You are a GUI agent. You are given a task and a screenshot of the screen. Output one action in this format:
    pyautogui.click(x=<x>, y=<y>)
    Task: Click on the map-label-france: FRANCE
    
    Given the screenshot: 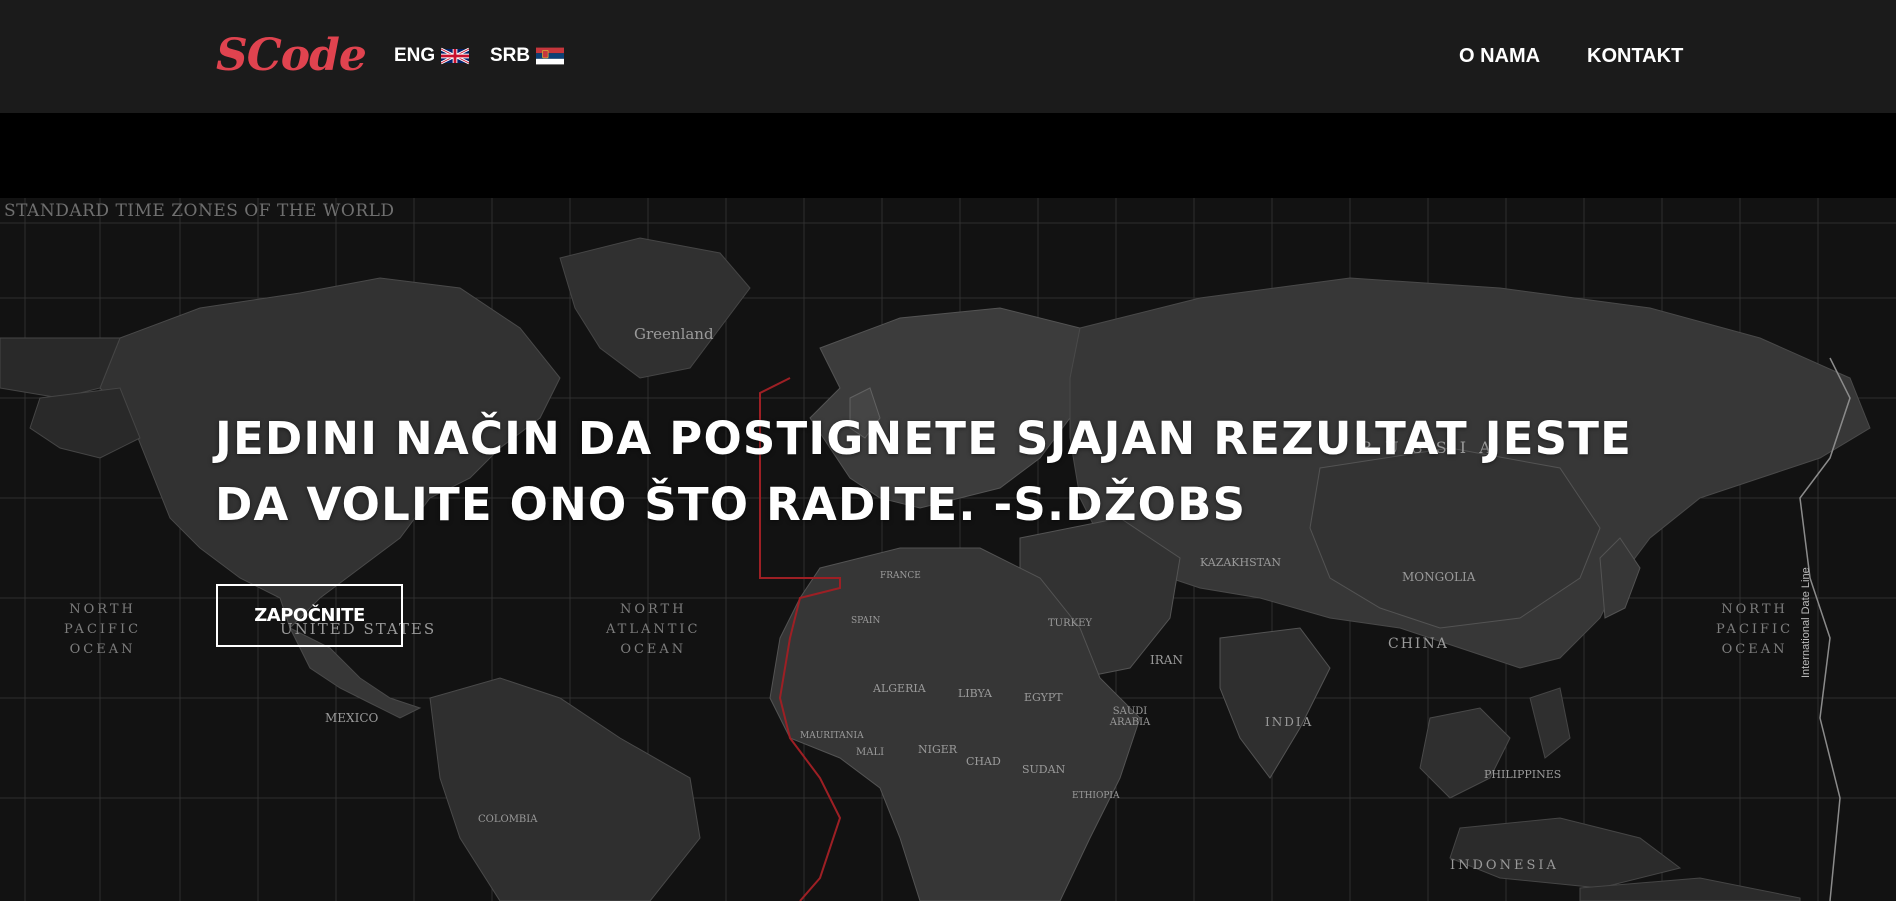 What is the action you would take?
    pyautogui.click(x=900, y=576)
    